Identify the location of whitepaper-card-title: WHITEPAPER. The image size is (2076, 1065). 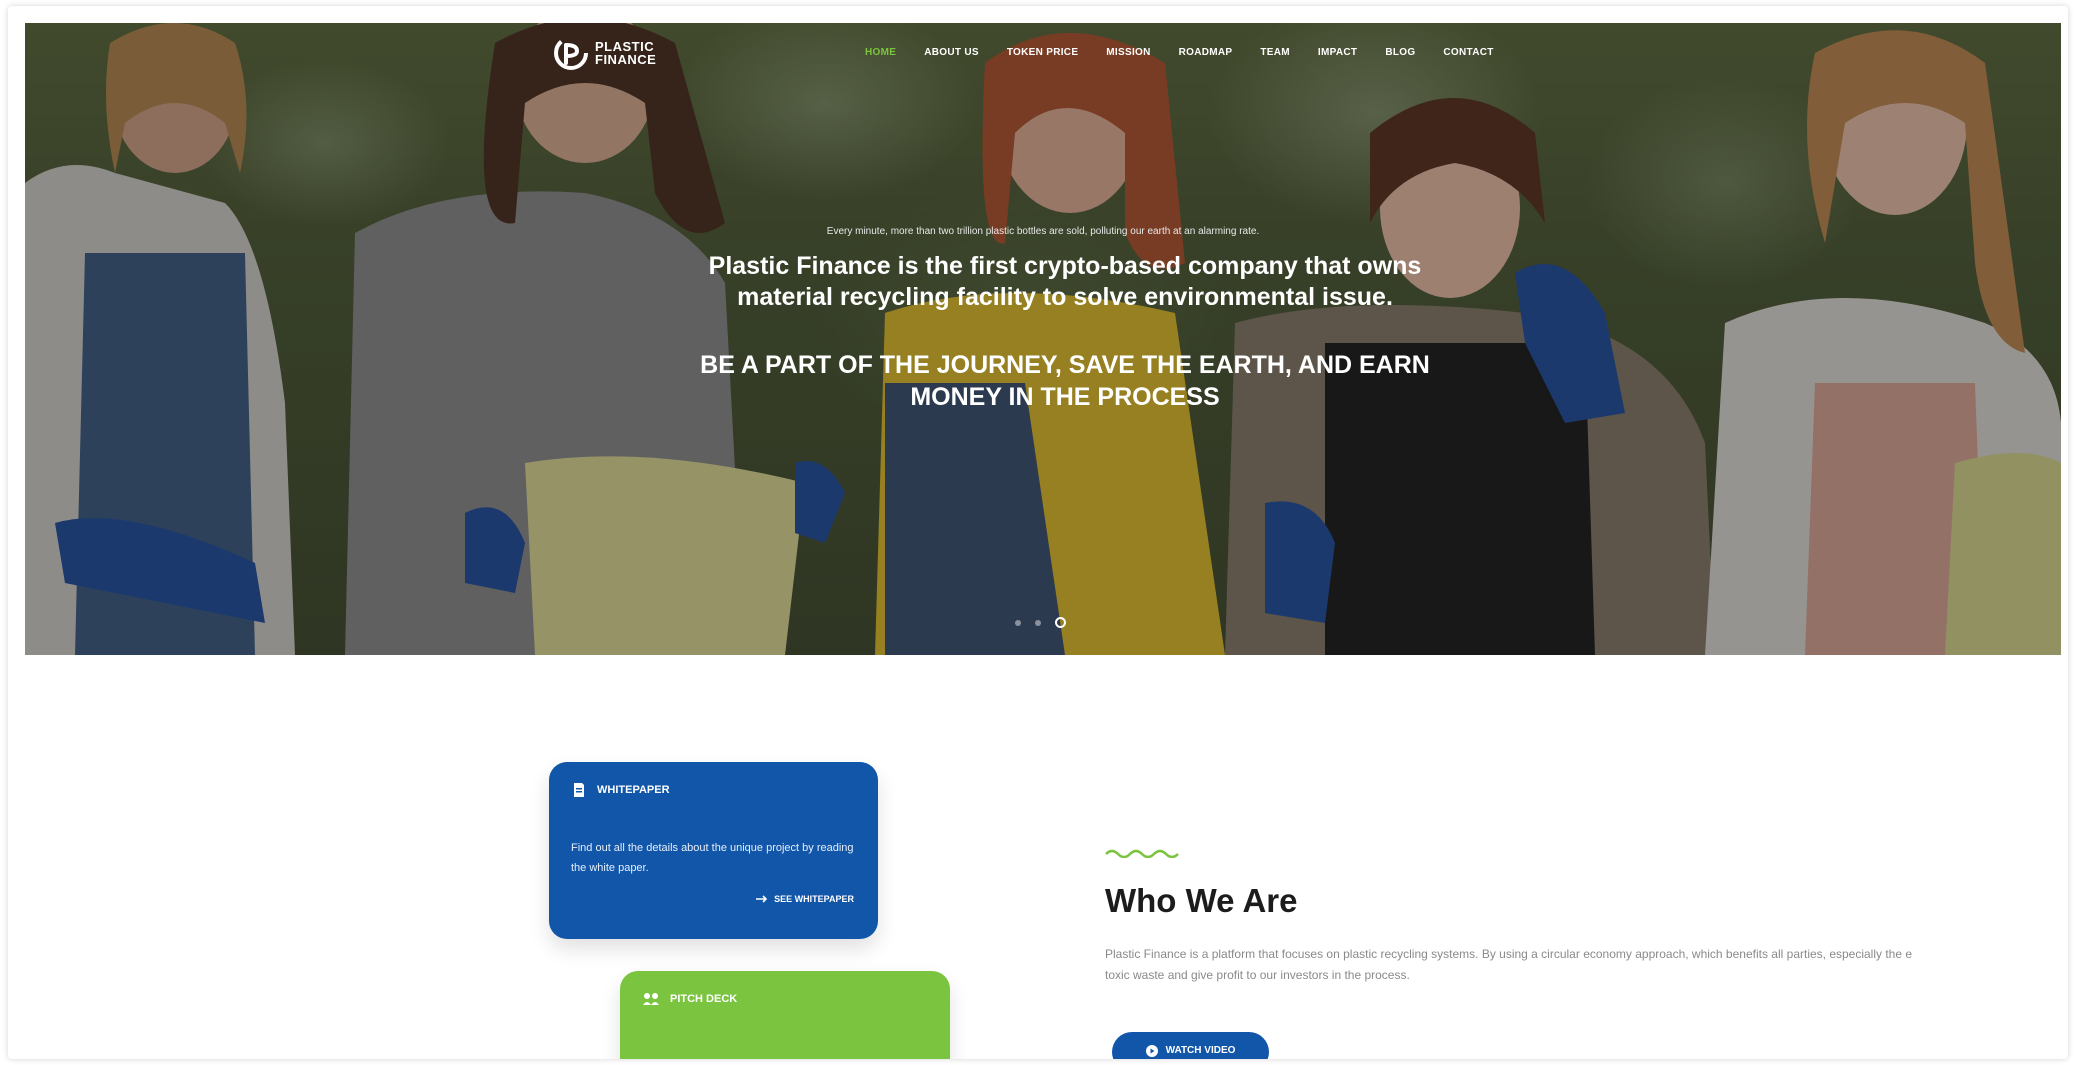
(633, 790).